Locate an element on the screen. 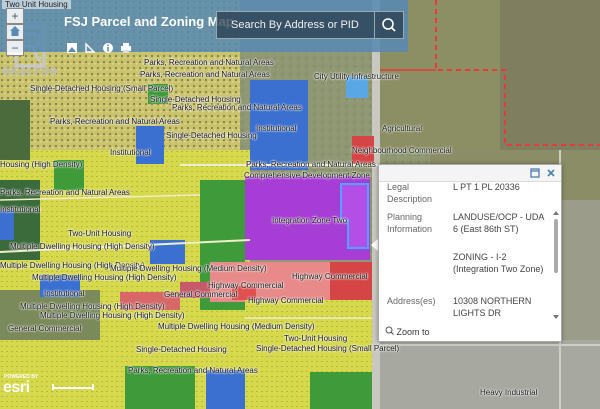 The width and height of the screenshot is (600, 409). field-value: 10308 NORTHERN LIGHTS DR is located at coordinates (492, 307).